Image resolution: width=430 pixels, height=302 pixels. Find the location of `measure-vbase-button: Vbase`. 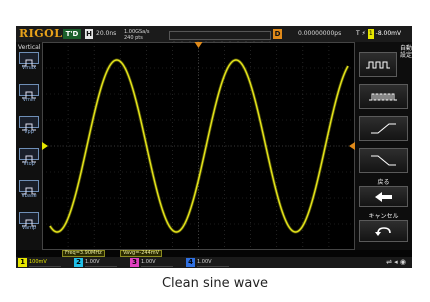

measure-vbase-button: Vbase is located at coordinates (29, 189).